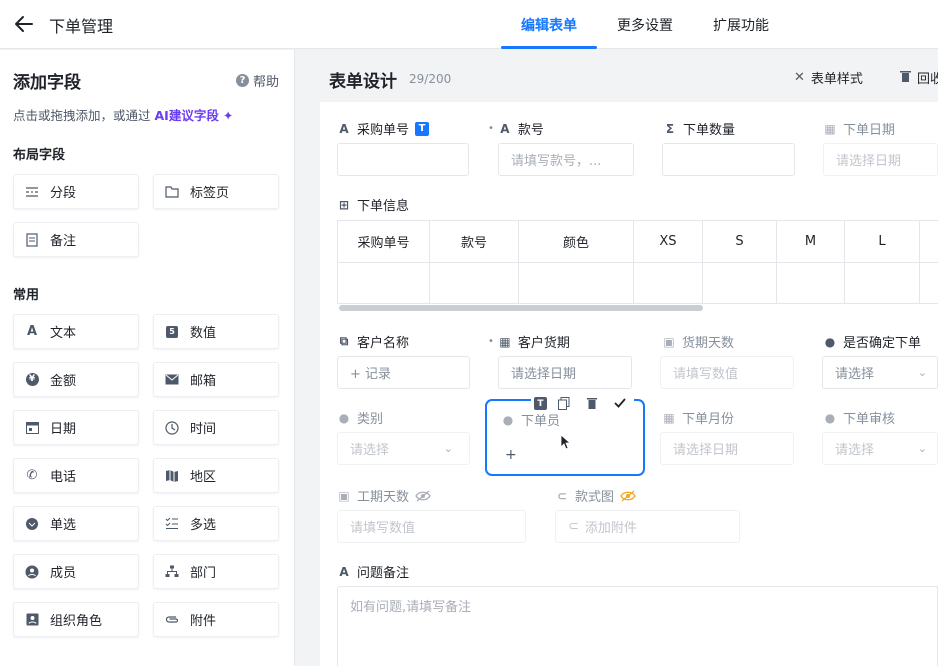  What do you see at coordinates (383, 130) in the screenshot?
I see `label-text: 采购单号` at bounding box center [383, 130].